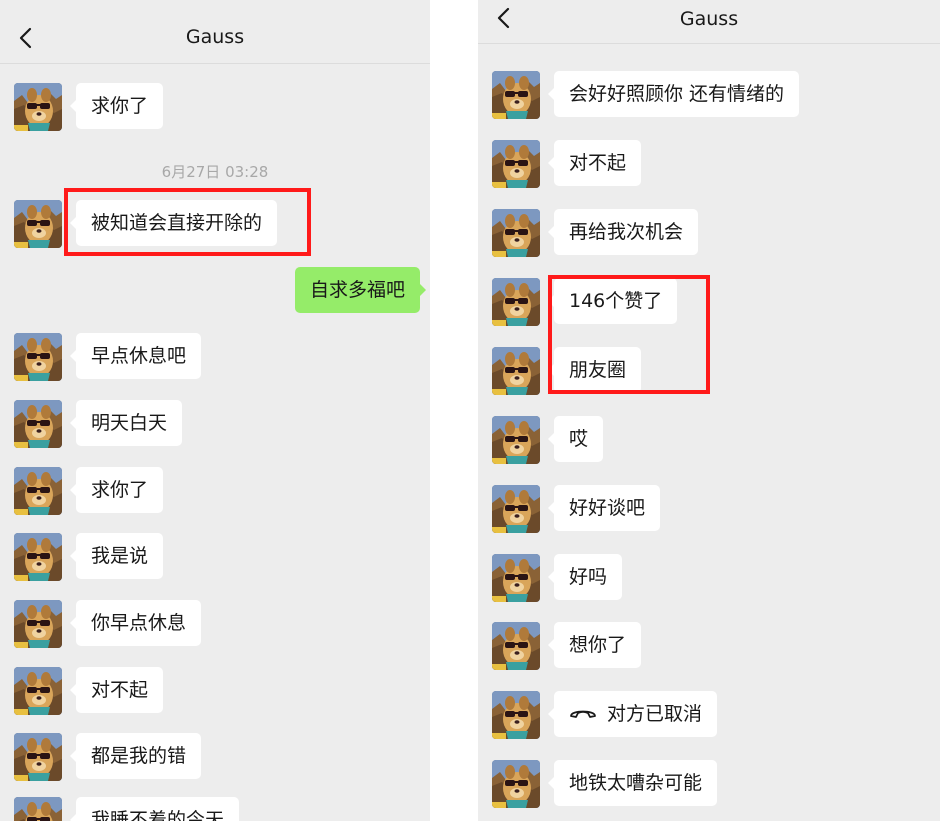 This screenshot has width=940, height=821. Describe the element at coordinates (135, 623) in the screenshot. I see `incoming-message: 你早点休息` at that location.